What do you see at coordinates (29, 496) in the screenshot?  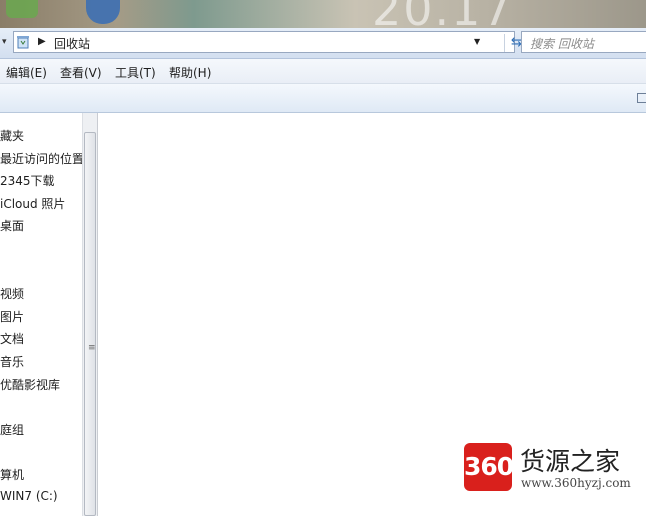 I see `nav-item-drive-c: WIN7 (C:)` at bounding box center [29, 496].